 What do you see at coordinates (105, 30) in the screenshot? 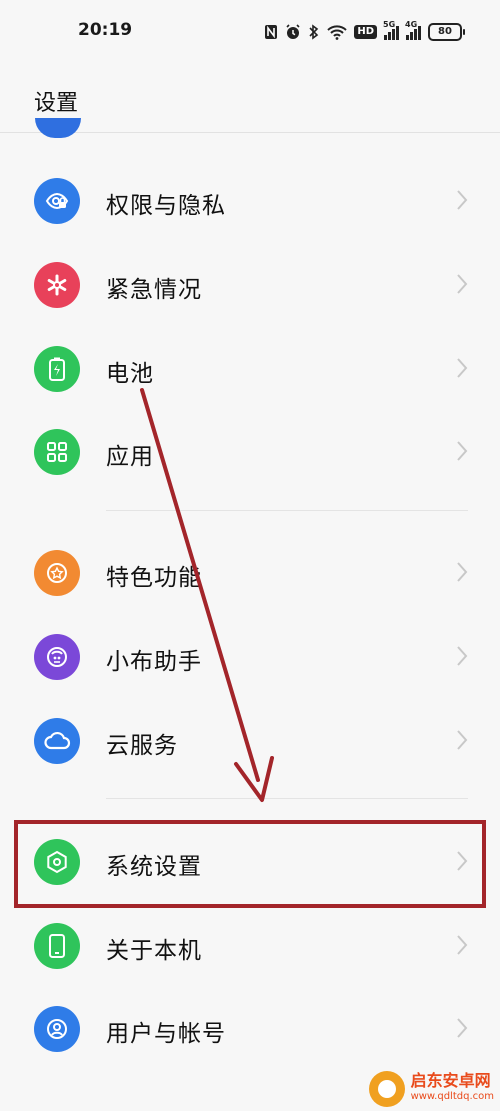
I see `status-time: 20:19` at bounding box center [105, 30].